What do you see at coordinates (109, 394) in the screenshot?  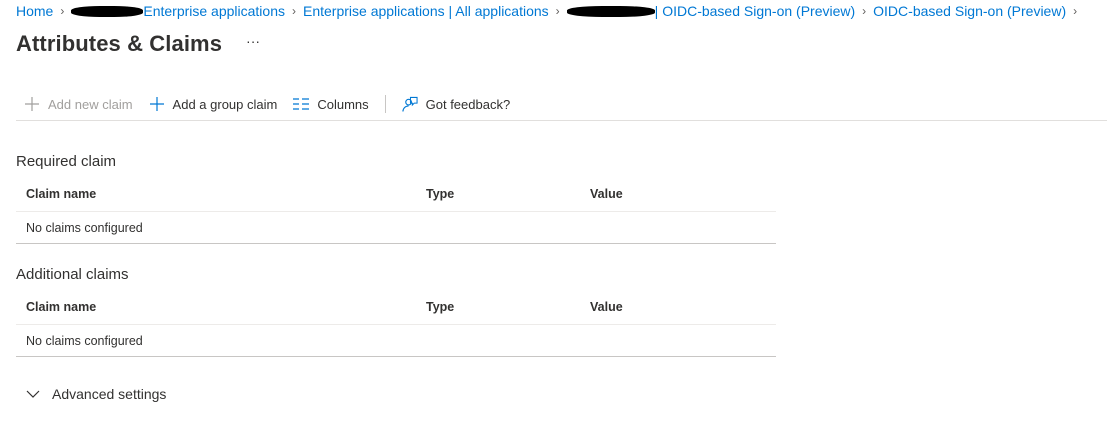 I see `advanced-settings-label: Advanced settings` at bounding box center [109, 394].